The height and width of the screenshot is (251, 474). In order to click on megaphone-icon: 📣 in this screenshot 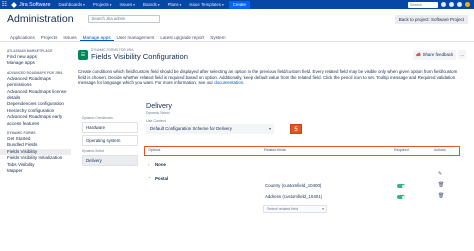, I will do `click(418, 54)`.